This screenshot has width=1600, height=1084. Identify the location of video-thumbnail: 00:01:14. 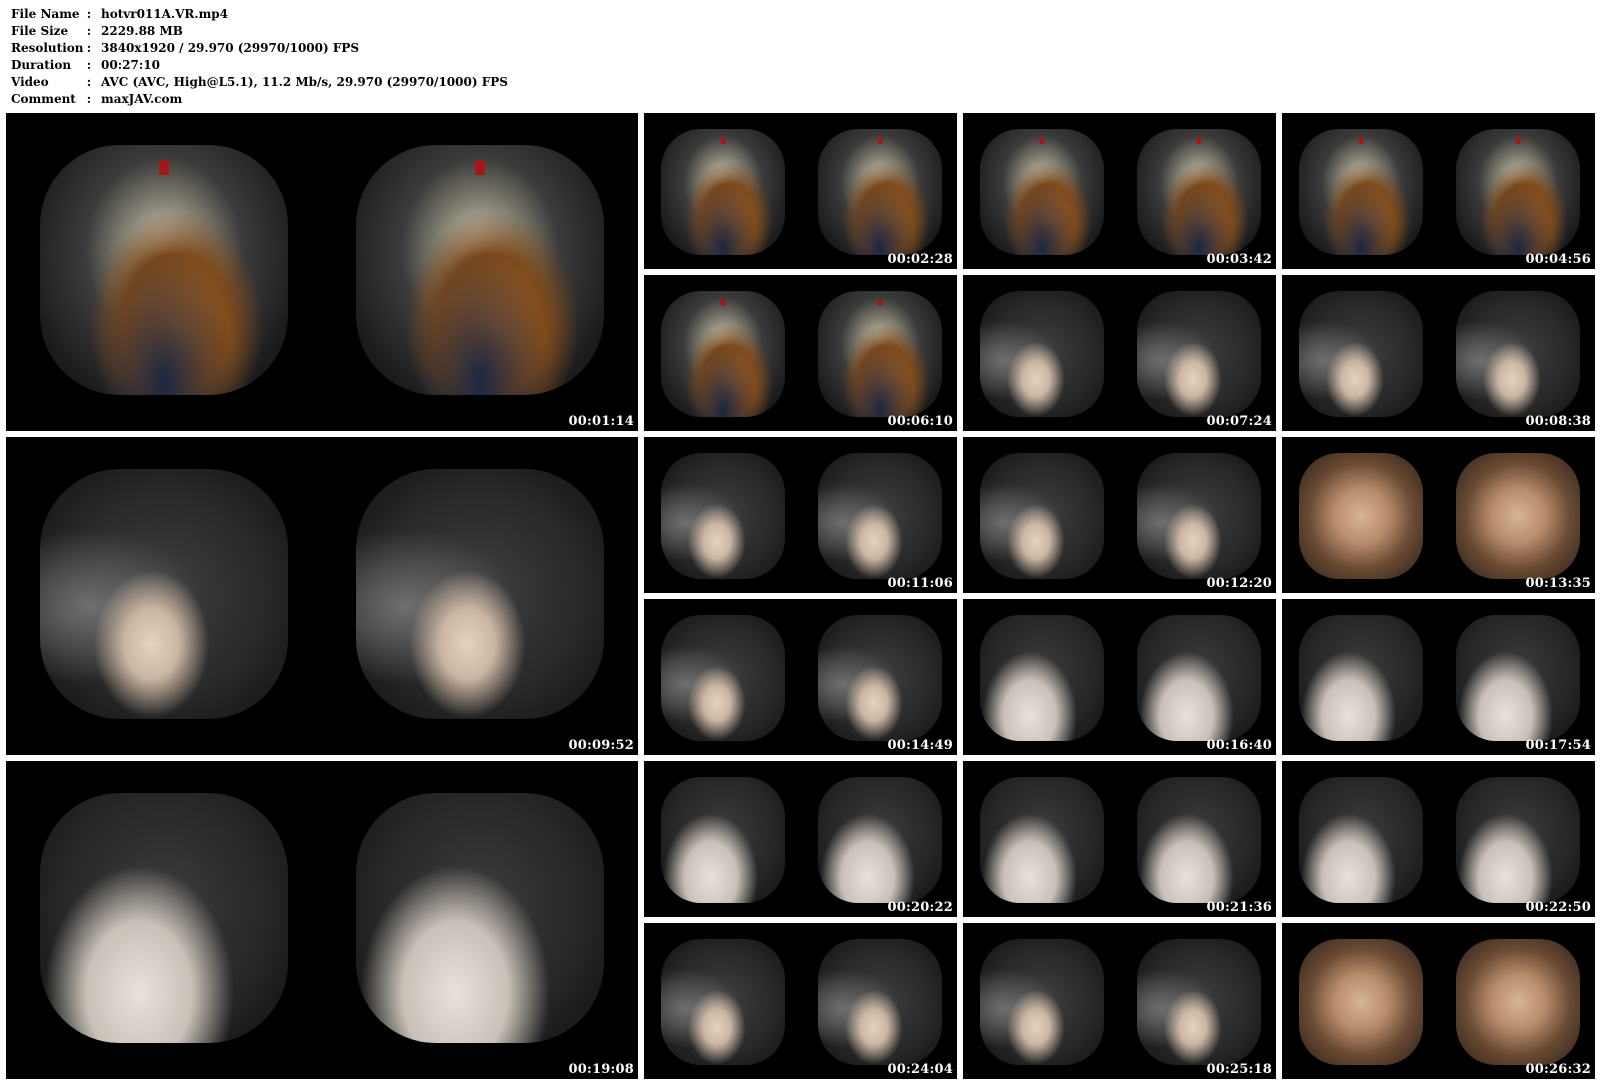
(322, 272).